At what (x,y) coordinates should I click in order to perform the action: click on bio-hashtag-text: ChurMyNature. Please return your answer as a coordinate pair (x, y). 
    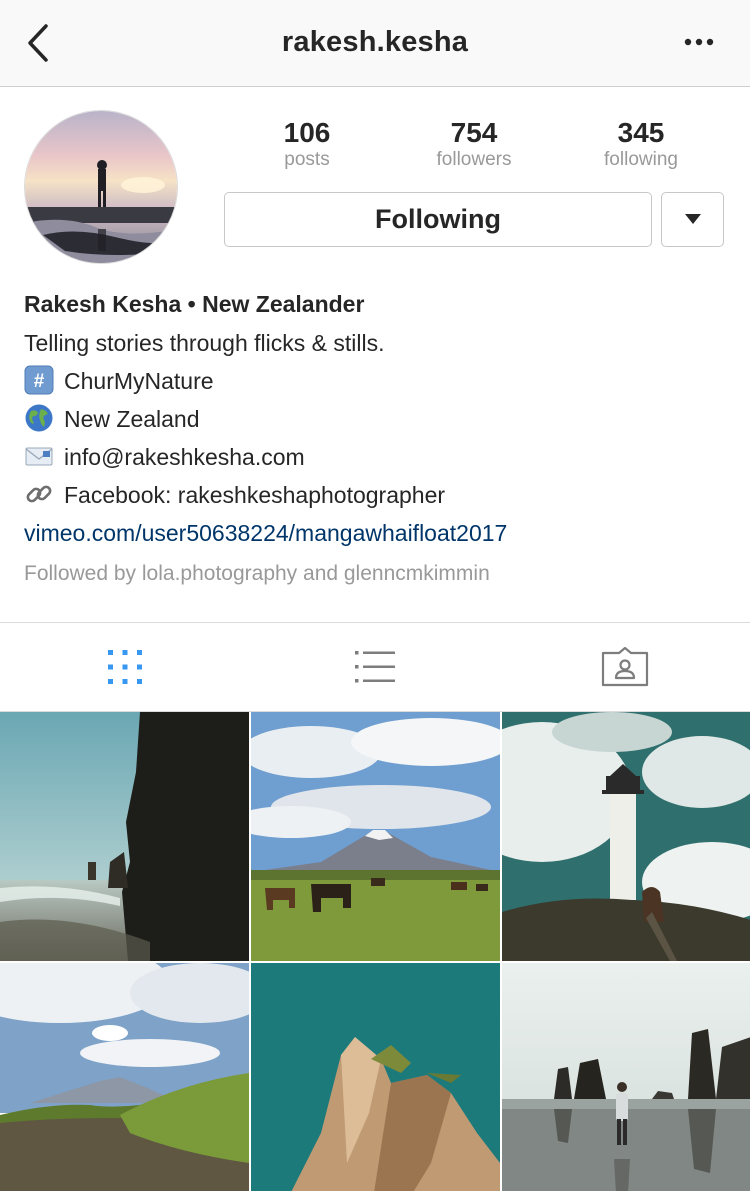
    Looking at the image, I should click on (139, 381).